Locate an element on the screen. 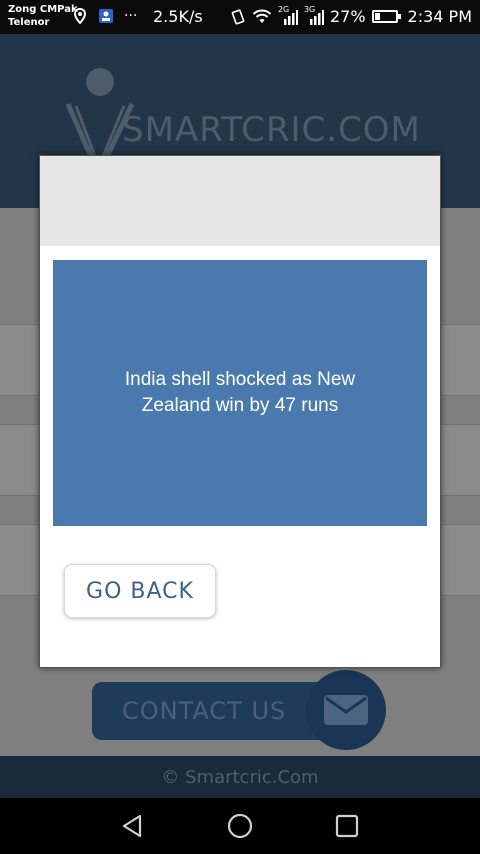 This screenshot has width=480, height=854. vibrate-icon is located at coordinates (238, 16).